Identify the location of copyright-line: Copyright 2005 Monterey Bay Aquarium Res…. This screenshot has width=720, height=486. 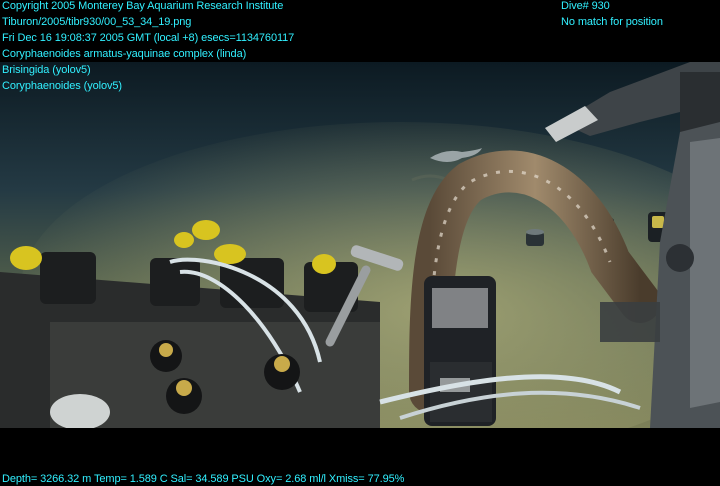
(143, 6).